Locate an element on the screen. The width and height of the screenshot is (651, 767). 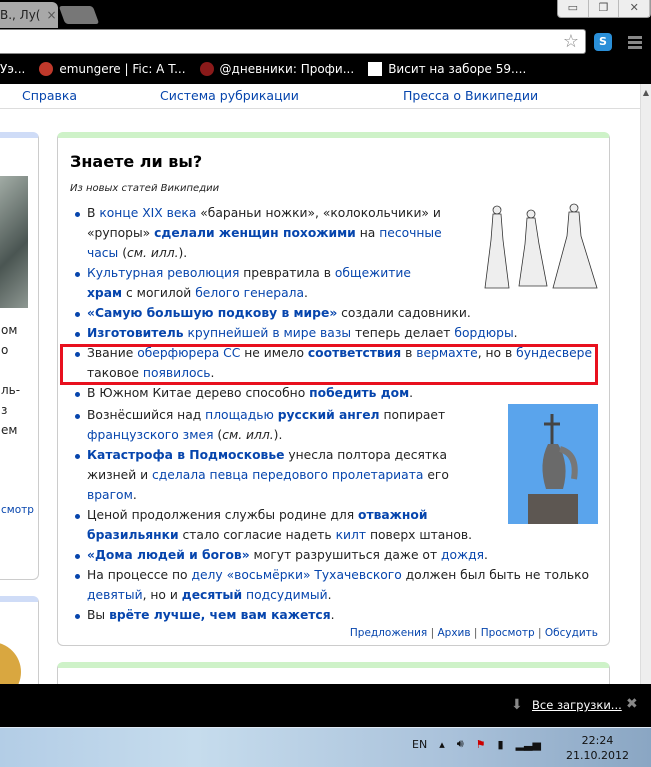
close-download-bar-button: ✖ is located at coordinates (632, 704).